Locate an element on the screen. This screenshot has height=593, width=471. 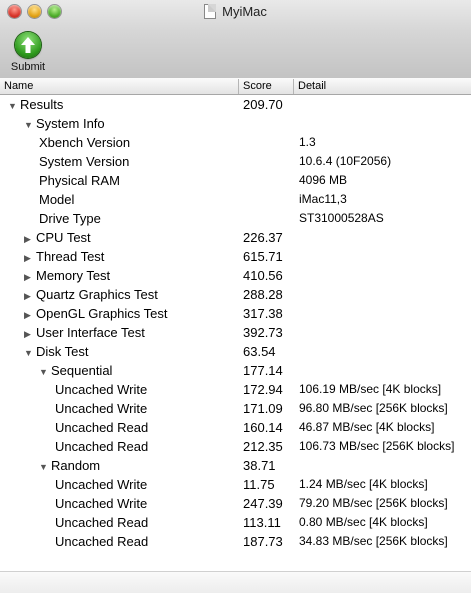
row-score: 172.94 is located at coordinates (263, 389).